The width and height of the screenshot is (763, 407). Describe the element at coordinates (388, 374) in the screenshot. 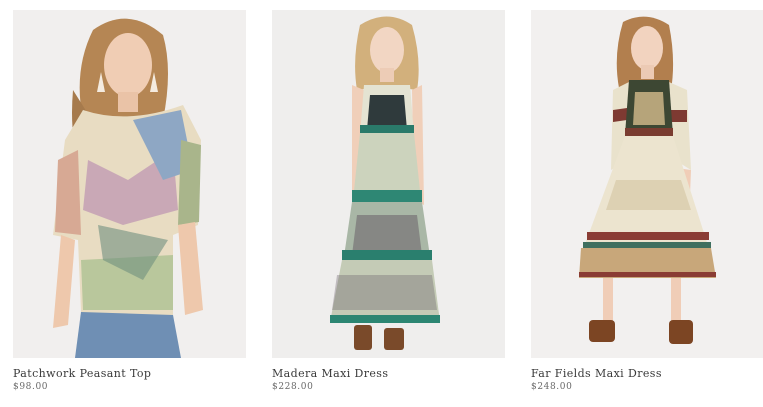

I see `product-title: Madera Maxi Dress` at that location.